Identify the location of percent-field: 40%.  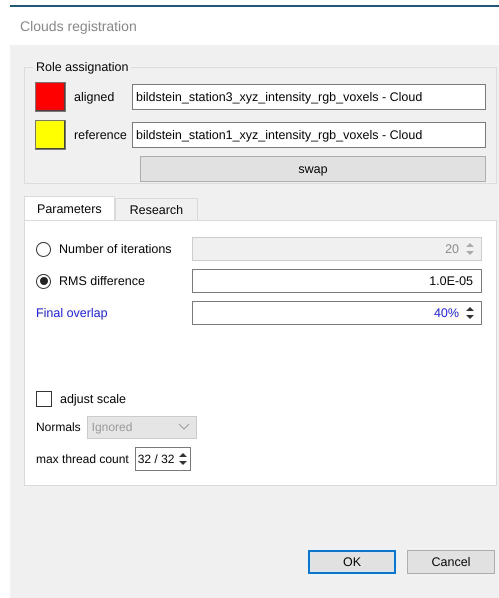
(337, 313).